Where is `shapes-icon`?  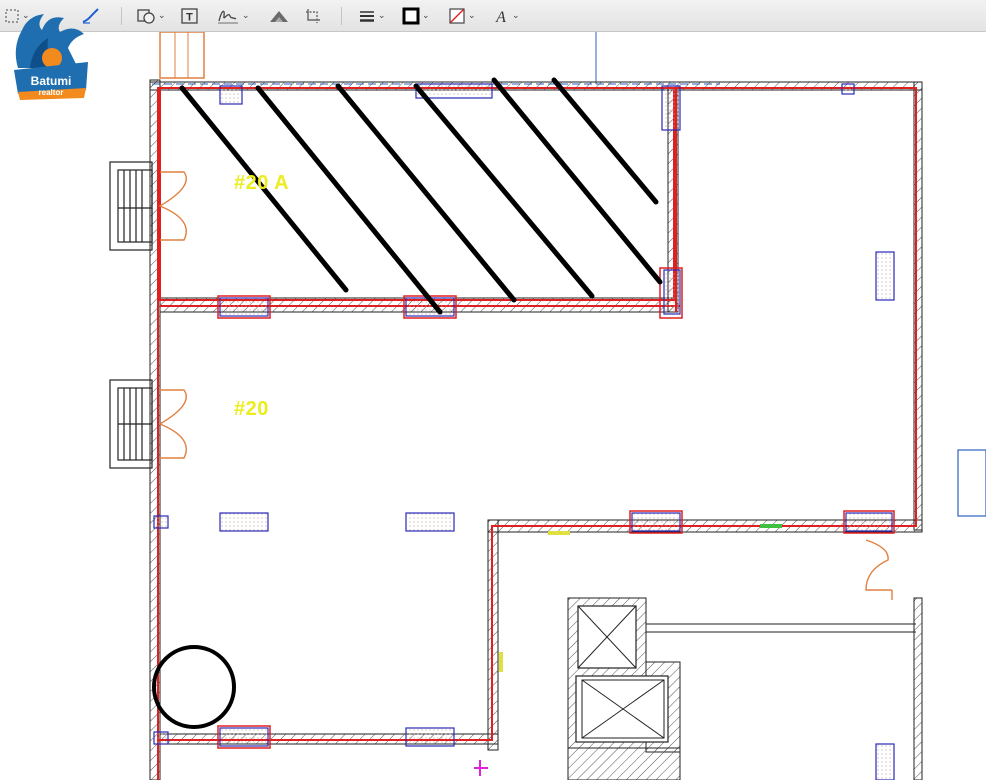
shapes-icon is located at coordinates (146, 16).